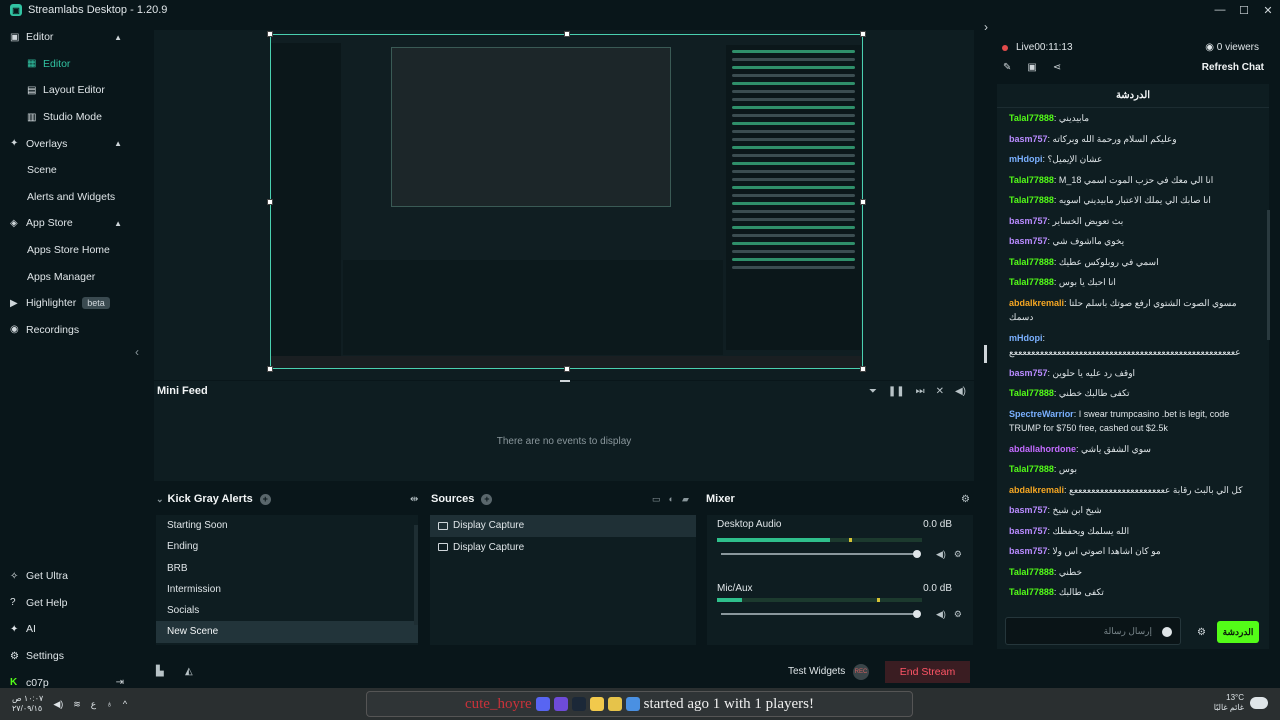  Describe the element at coordinates (70, 250) in the screenshot. I see `sidebar-item-apps-store-home: Apps Store Home` at that location.